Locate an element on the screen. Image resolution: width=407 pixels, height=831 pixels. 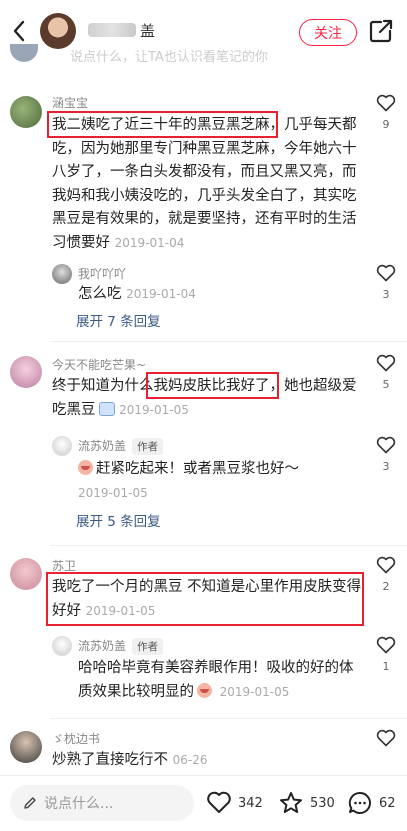
comment-text: 终于知道为什么我妈皮肤比我好了，她也超级爱吃黑豆 2019-01-05 is located at coordinates (204, 398).